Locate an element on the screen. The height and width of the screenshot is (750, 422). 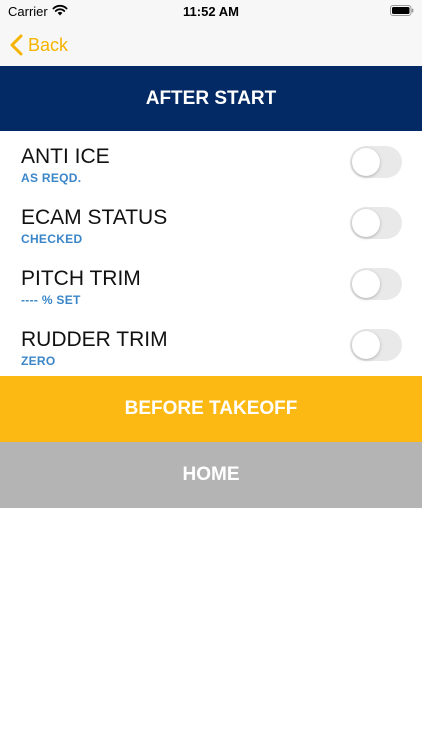
anti-ice-toggle is located at coordinates (376, 162).